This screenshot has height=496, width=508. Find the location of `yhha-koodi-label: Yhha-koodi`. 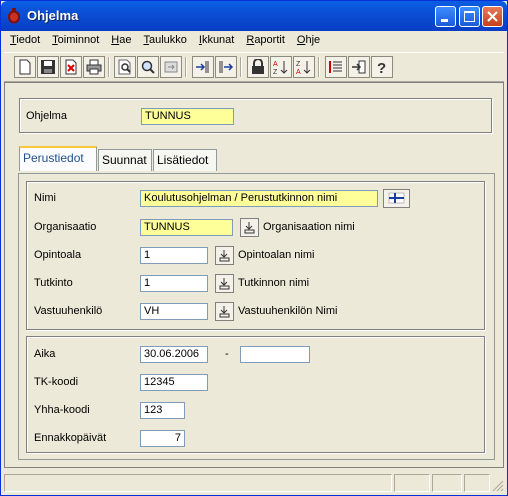

yhha-koodi-label: Yhha-koodi is located at coordinates (62, 410).